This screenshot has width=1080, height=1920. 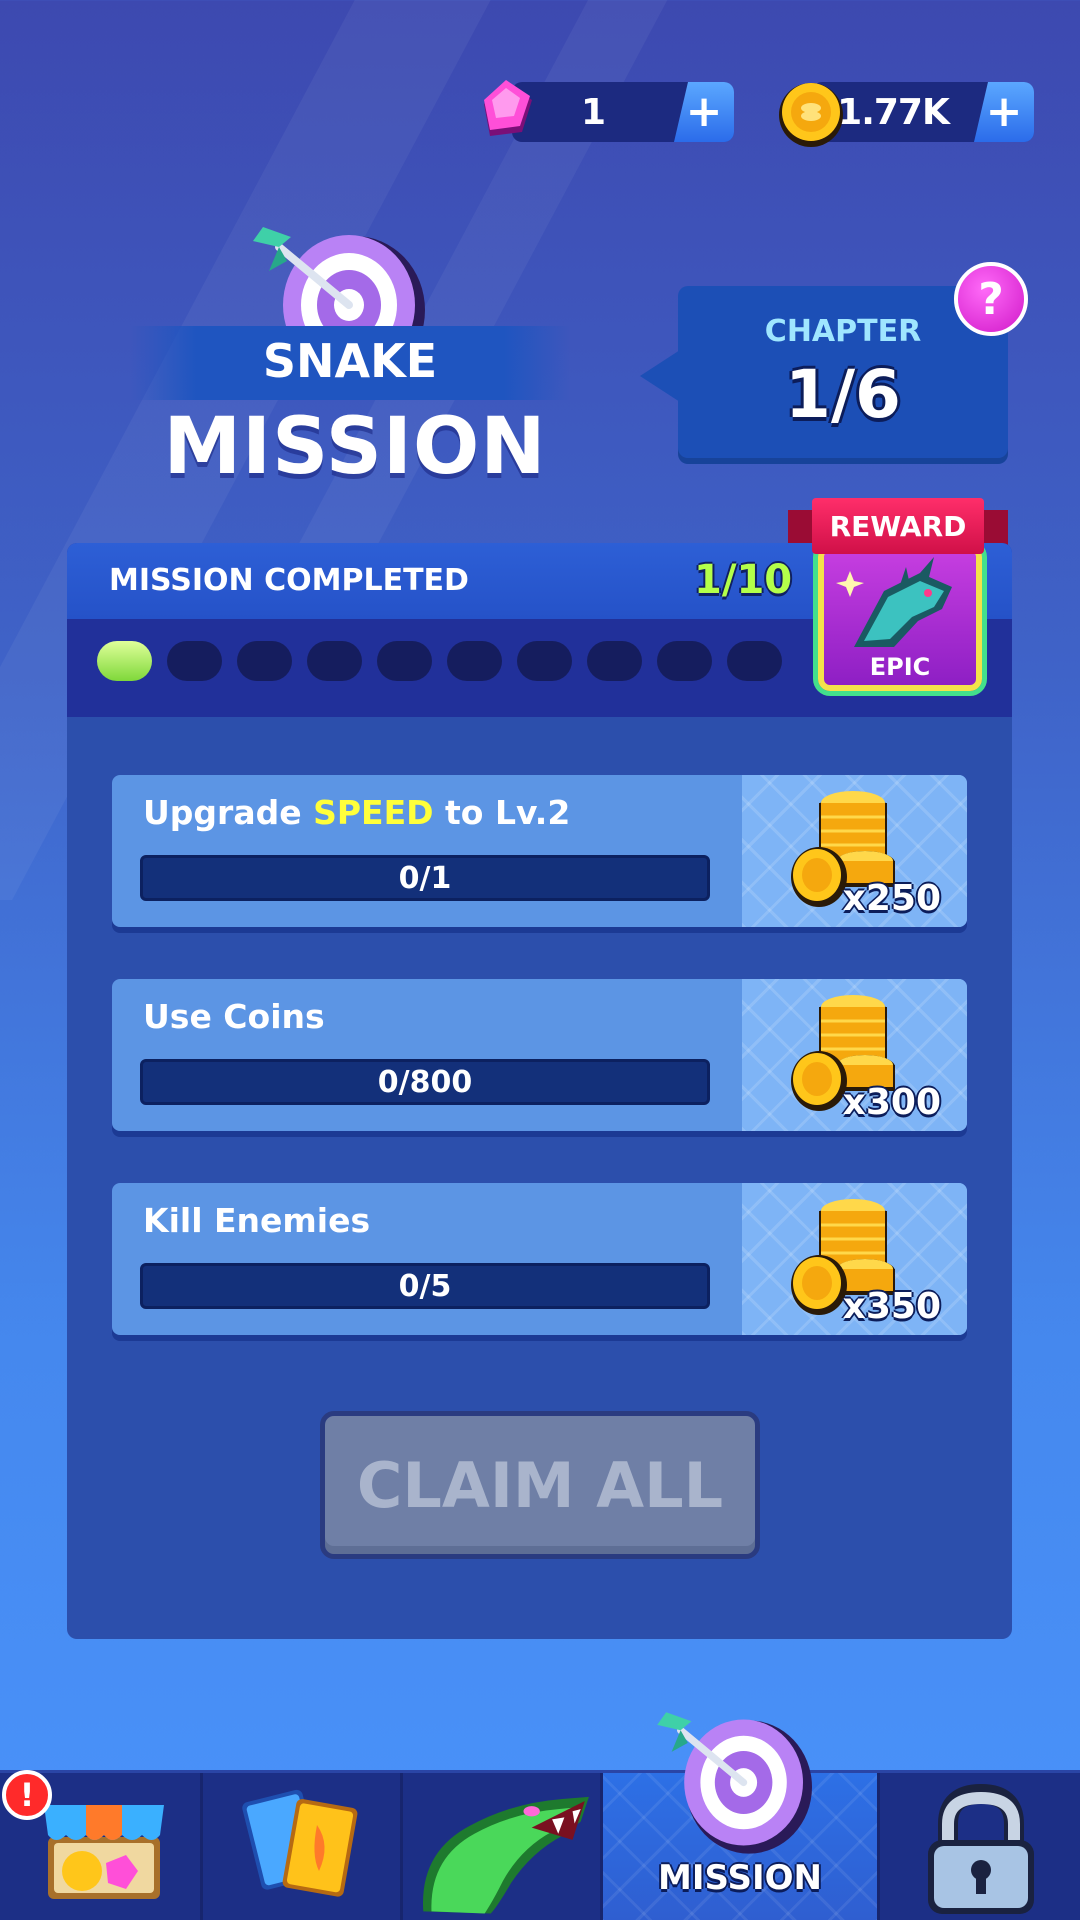 What do you see at coordinates (539, 851) in the screenshot?
I see `mission-row-body: Upgrade SPEED to Lv.2 0/1 x250` at bounding box center [539, 851].